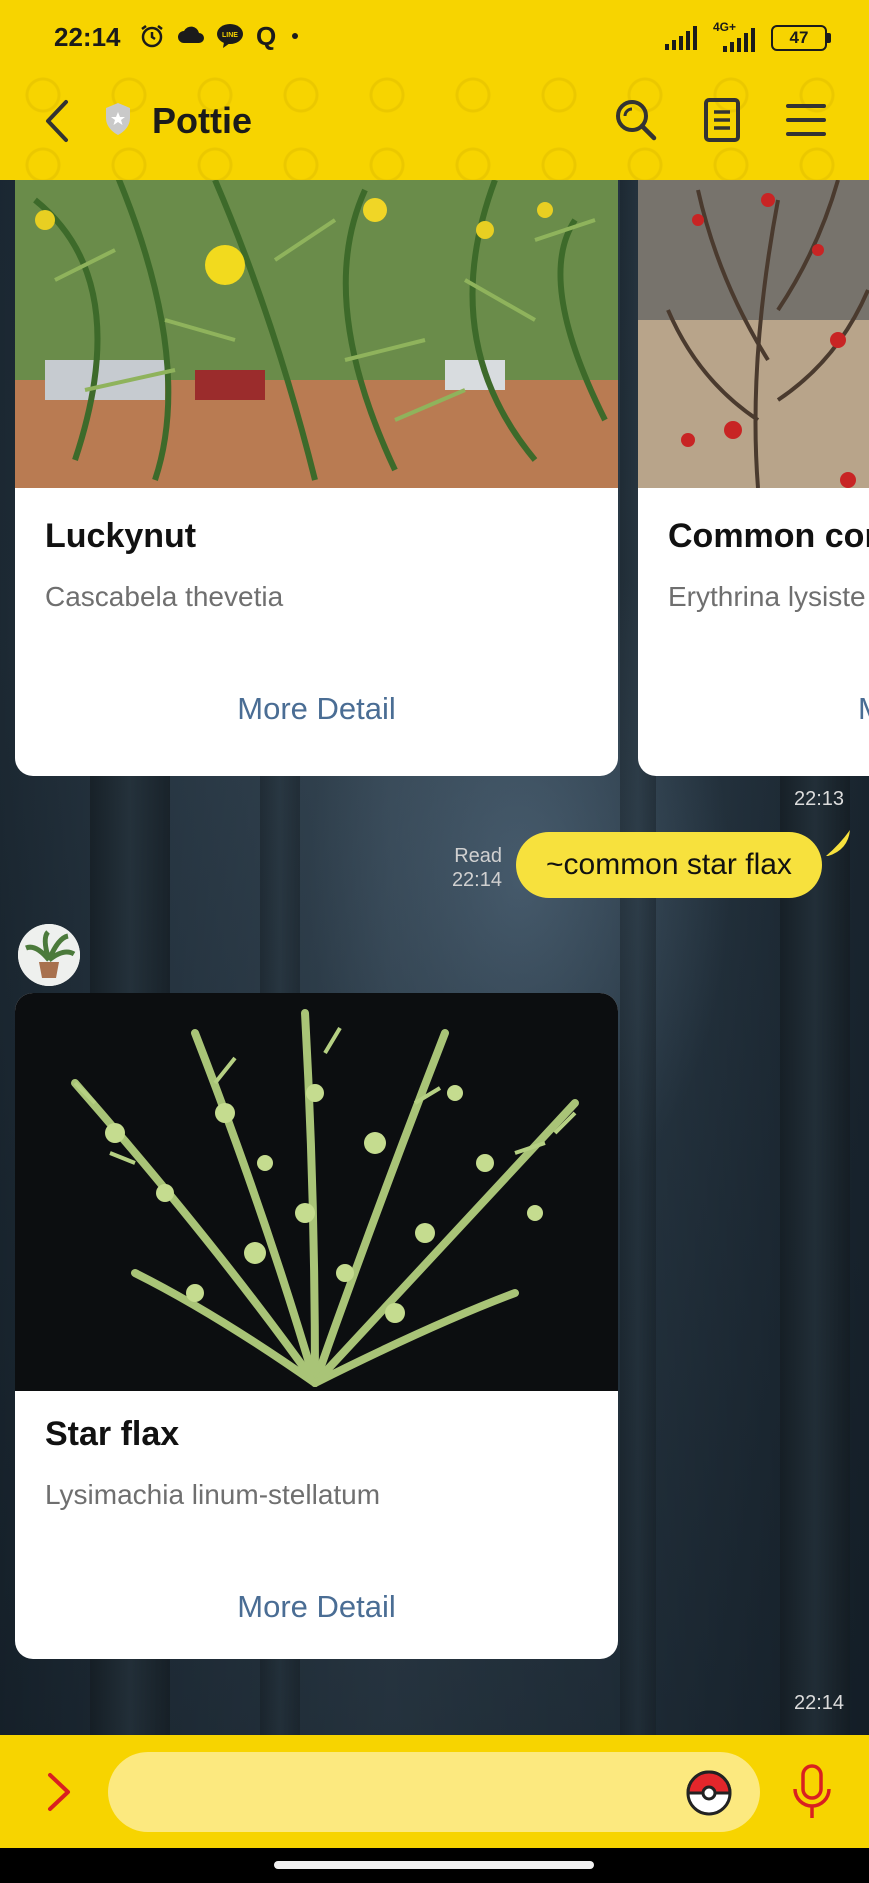 This screenshot has width=869, height=1883. I want to click on read-receipt: Read 22:14, so click(461, 868).